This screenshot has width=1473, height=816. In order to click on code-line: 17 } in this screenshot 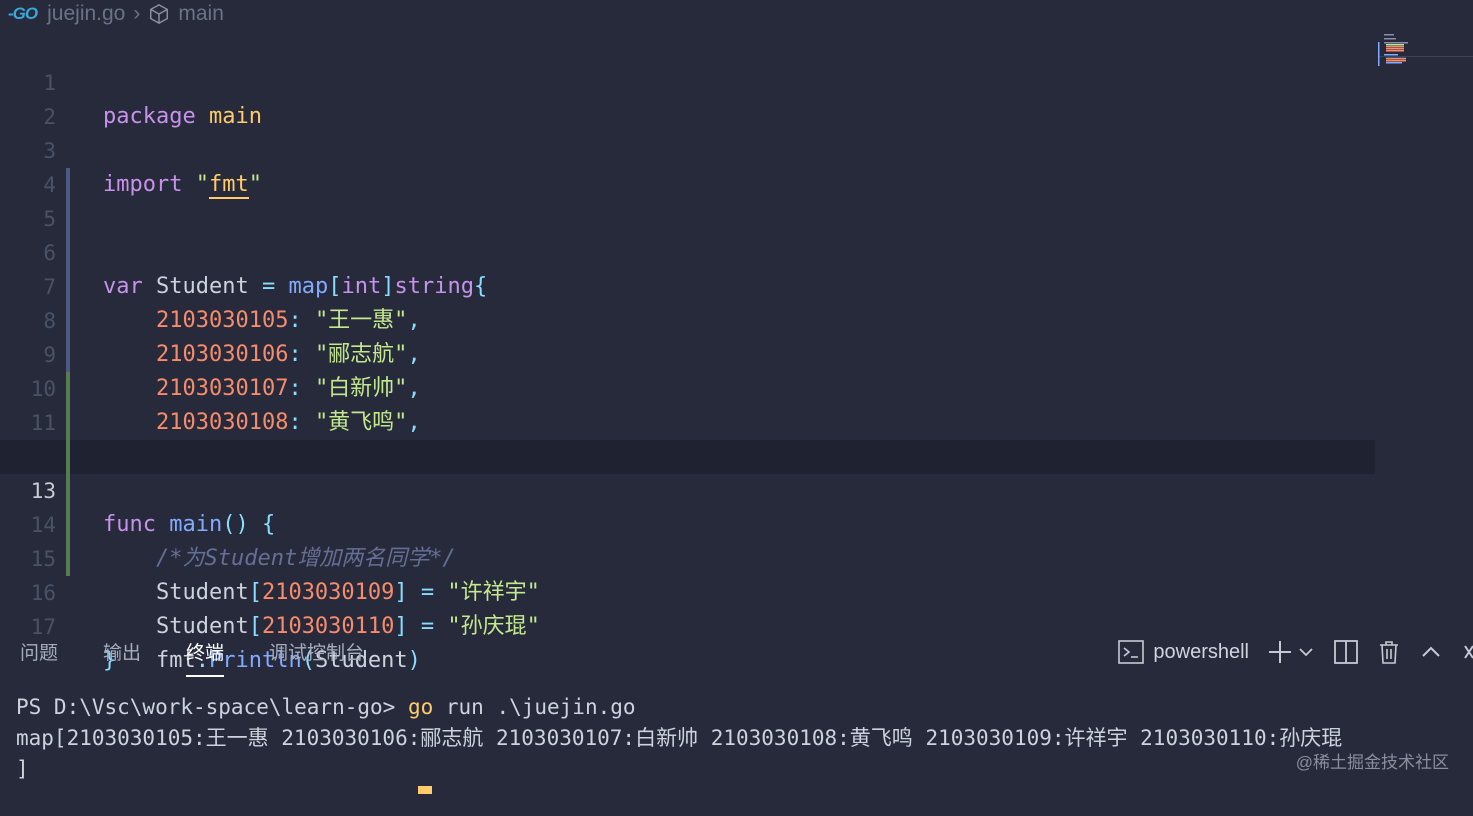, I will do `click(687, 624)`.